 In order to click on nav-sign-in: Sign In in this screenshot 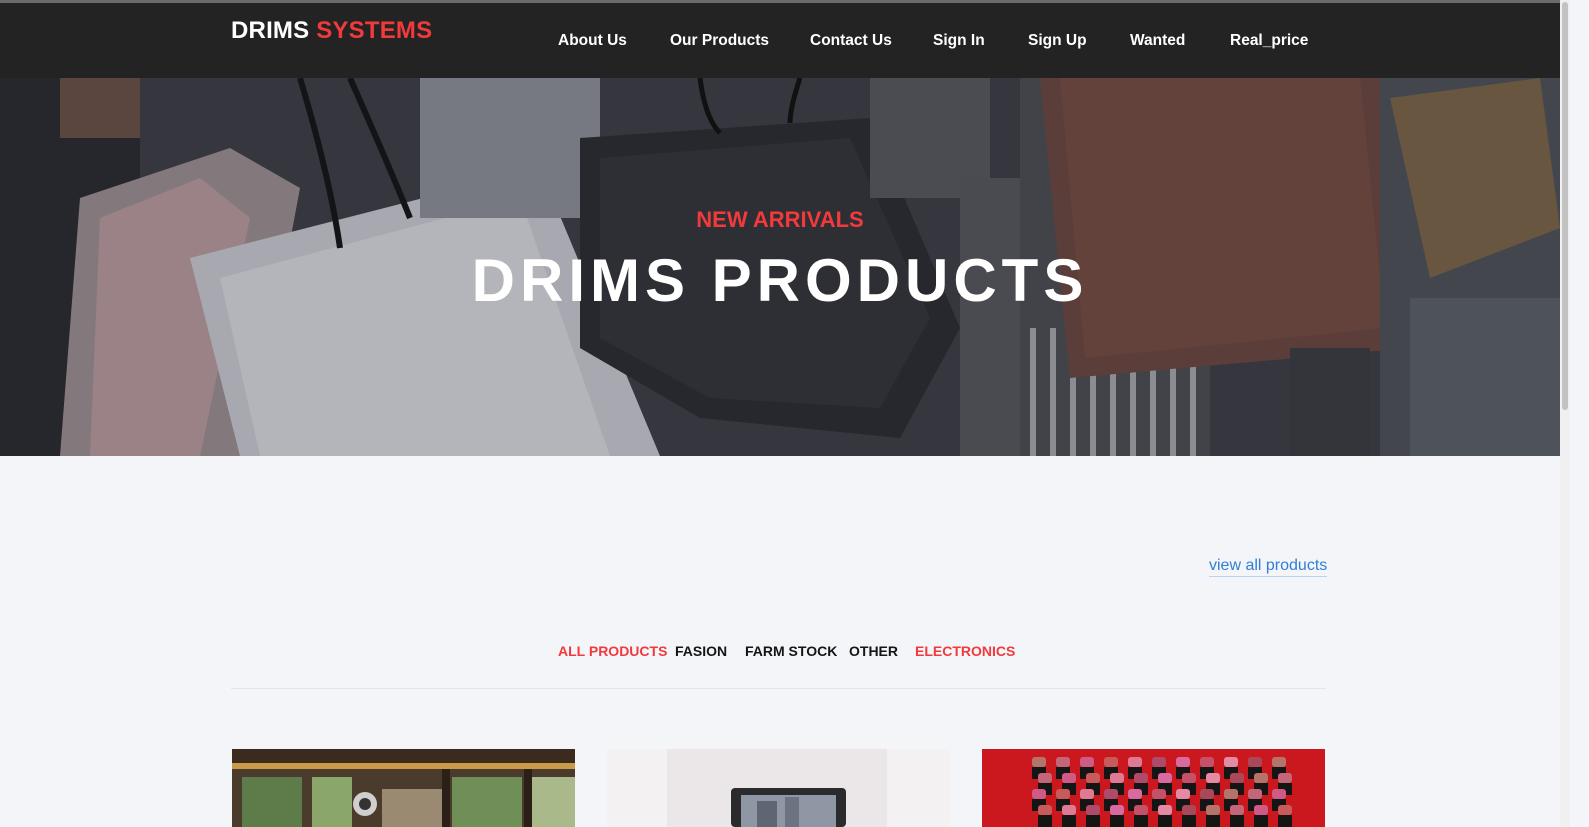, I will do `click(959, 41)`.